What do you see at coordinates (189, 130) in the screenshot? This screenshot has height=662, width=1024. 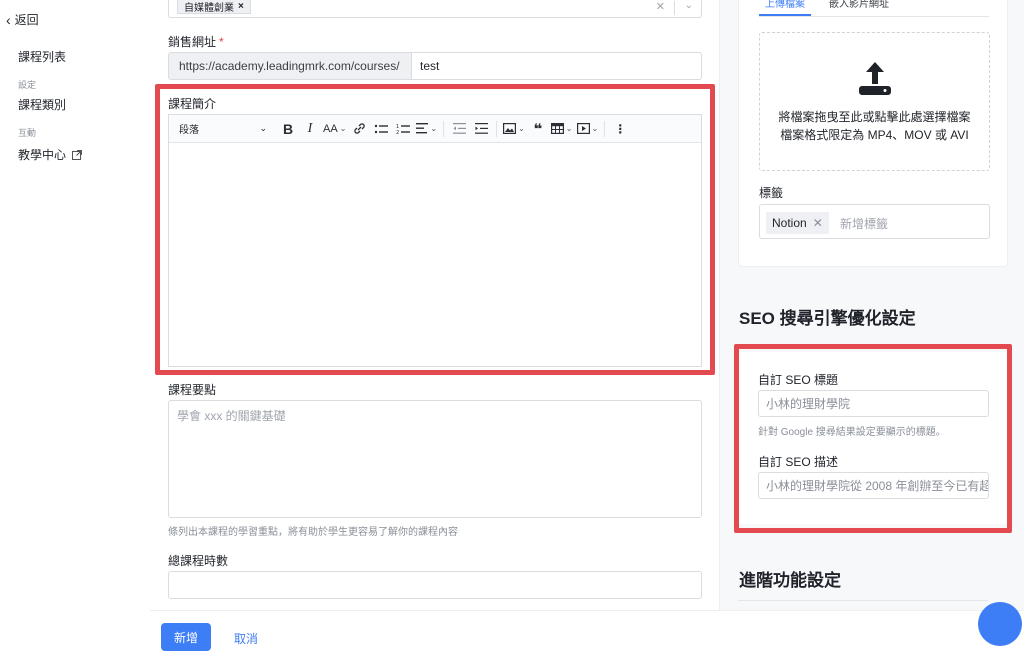 I see `paragraph-select-label: 段落` at bounding box center [189, 130].